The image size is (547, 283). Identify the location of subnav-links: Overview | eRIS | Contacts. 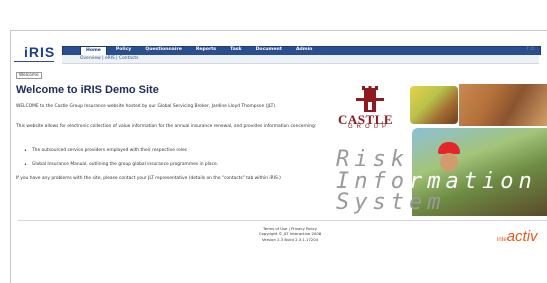
(109, 59).